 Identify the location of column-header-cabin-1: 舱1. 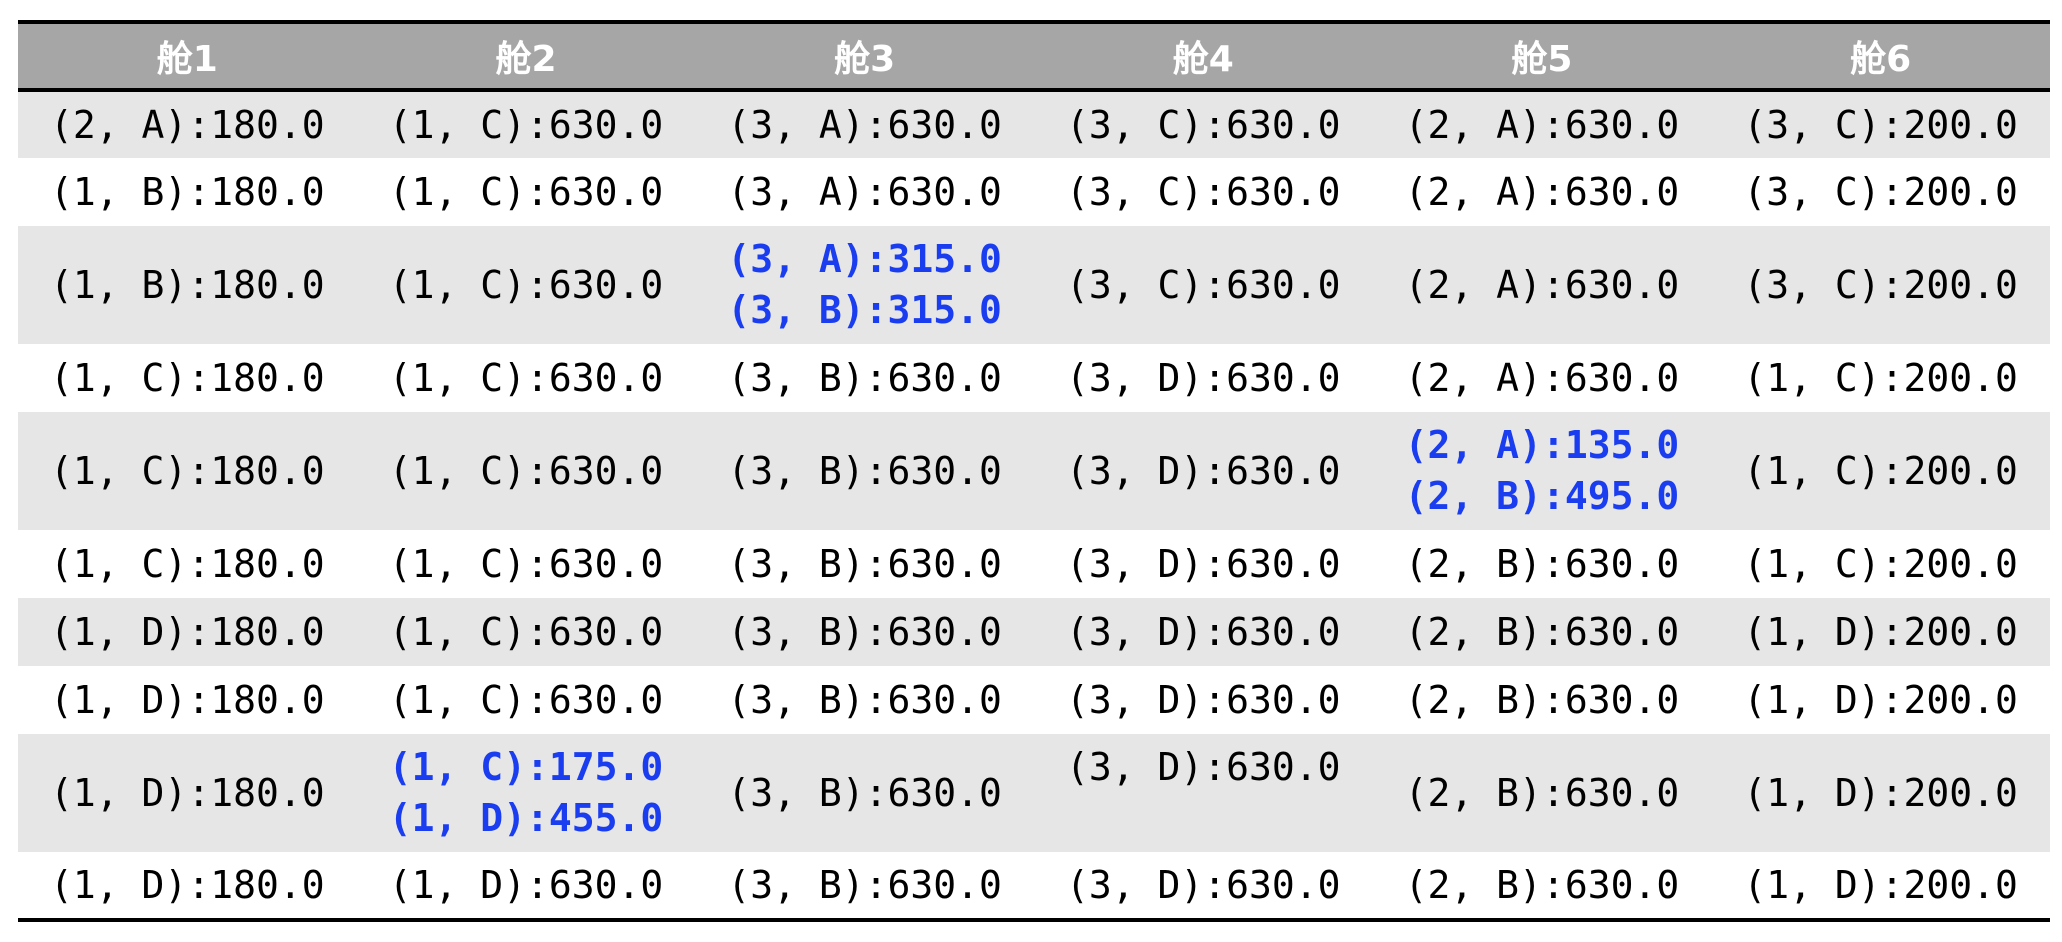
(187, 59).